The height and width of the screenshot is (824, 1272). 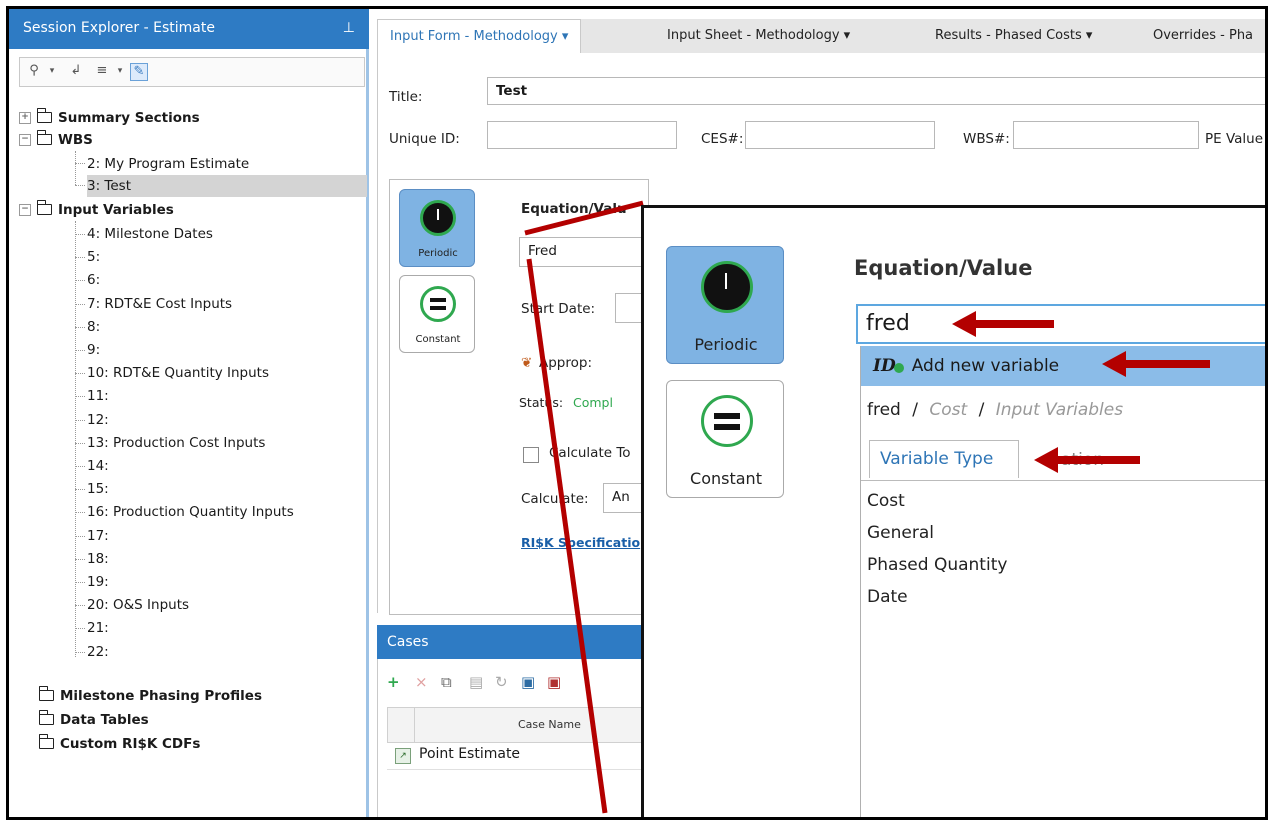 I want to click on variable-type-list: Cost General Phased Quantity Date, so click(x=1063, y=543).